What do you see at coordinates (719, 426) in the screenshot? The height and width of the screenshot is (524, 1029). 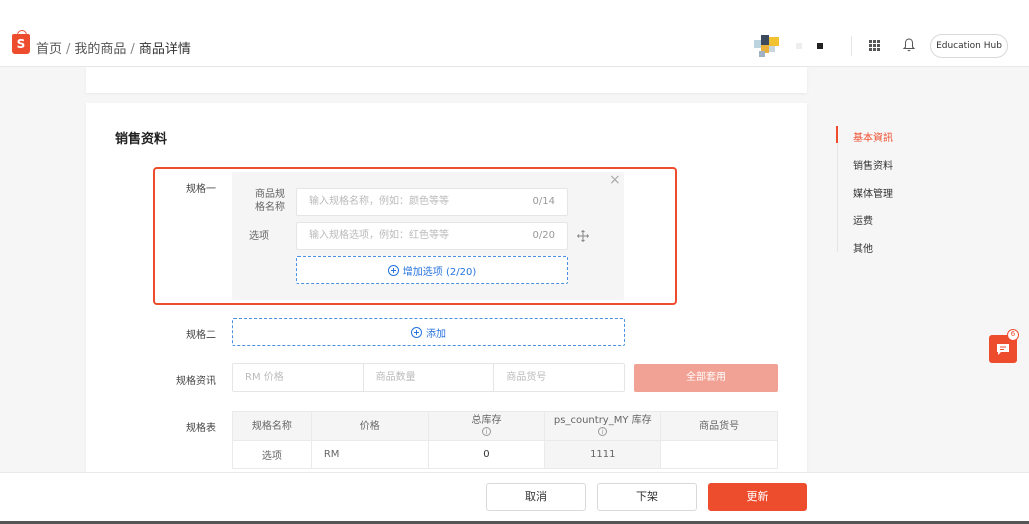 I see `col-header-sku: 商品货号` at bounding box center [719, 426].